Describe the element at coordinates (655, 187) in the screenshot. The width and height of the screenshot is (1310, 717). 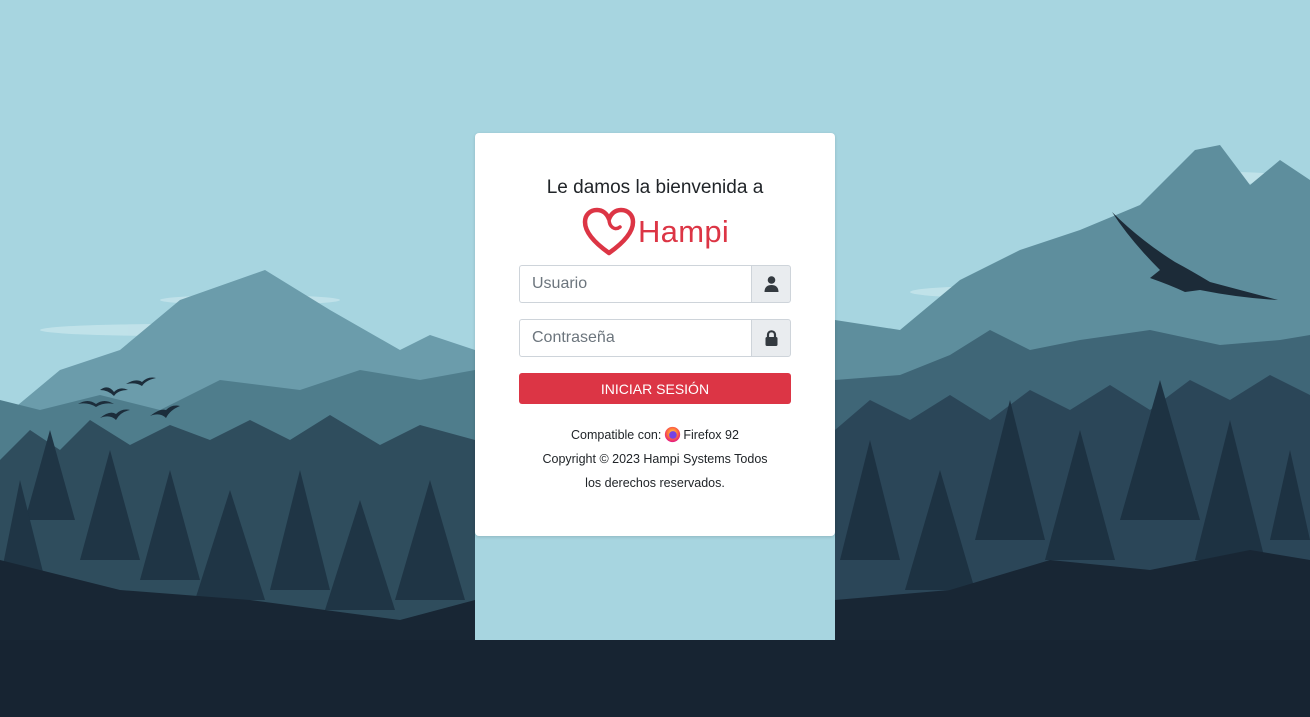
I see `welcome-heading: Le damos la bienvenida a` at that location.